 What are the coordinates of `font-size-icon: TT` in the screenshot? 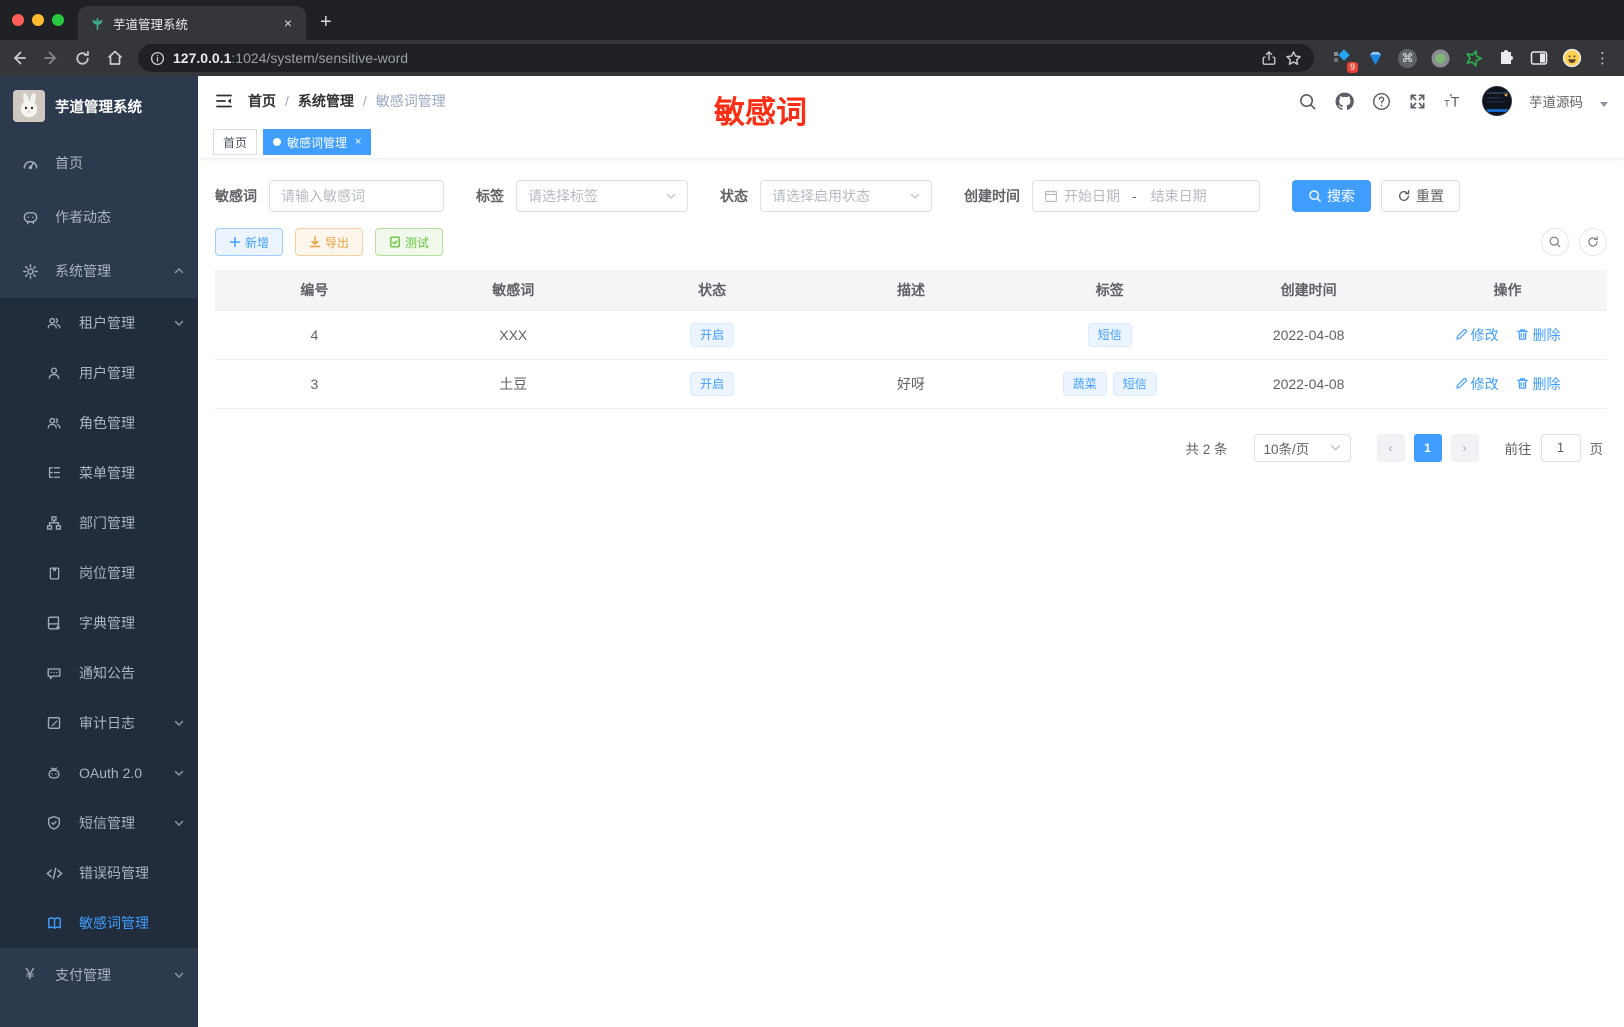 It's located at (1454, 101).